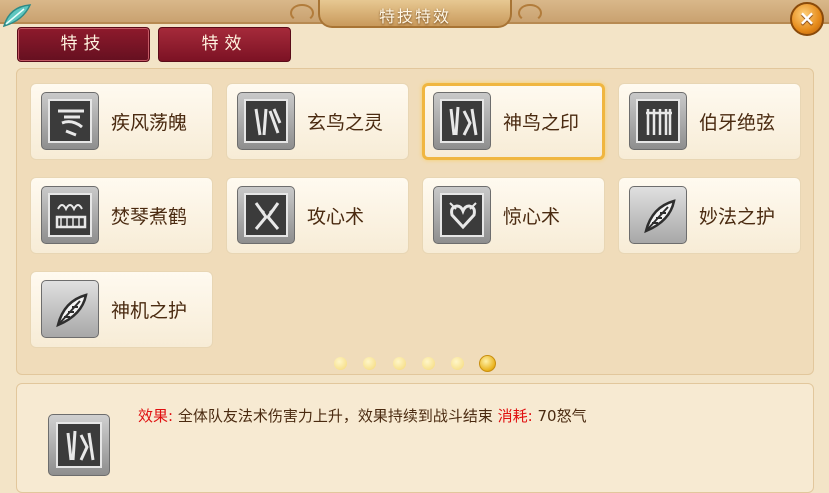  Describe the element at coordinates (149, 123) in the screenshot. I see `skill-name: 疾风荡魄` at that location.